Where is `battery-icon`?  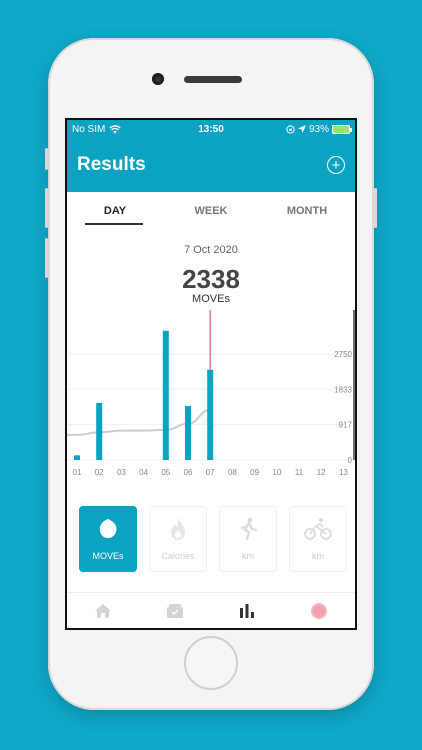 battery-icon is located at coordinates (342, 129).